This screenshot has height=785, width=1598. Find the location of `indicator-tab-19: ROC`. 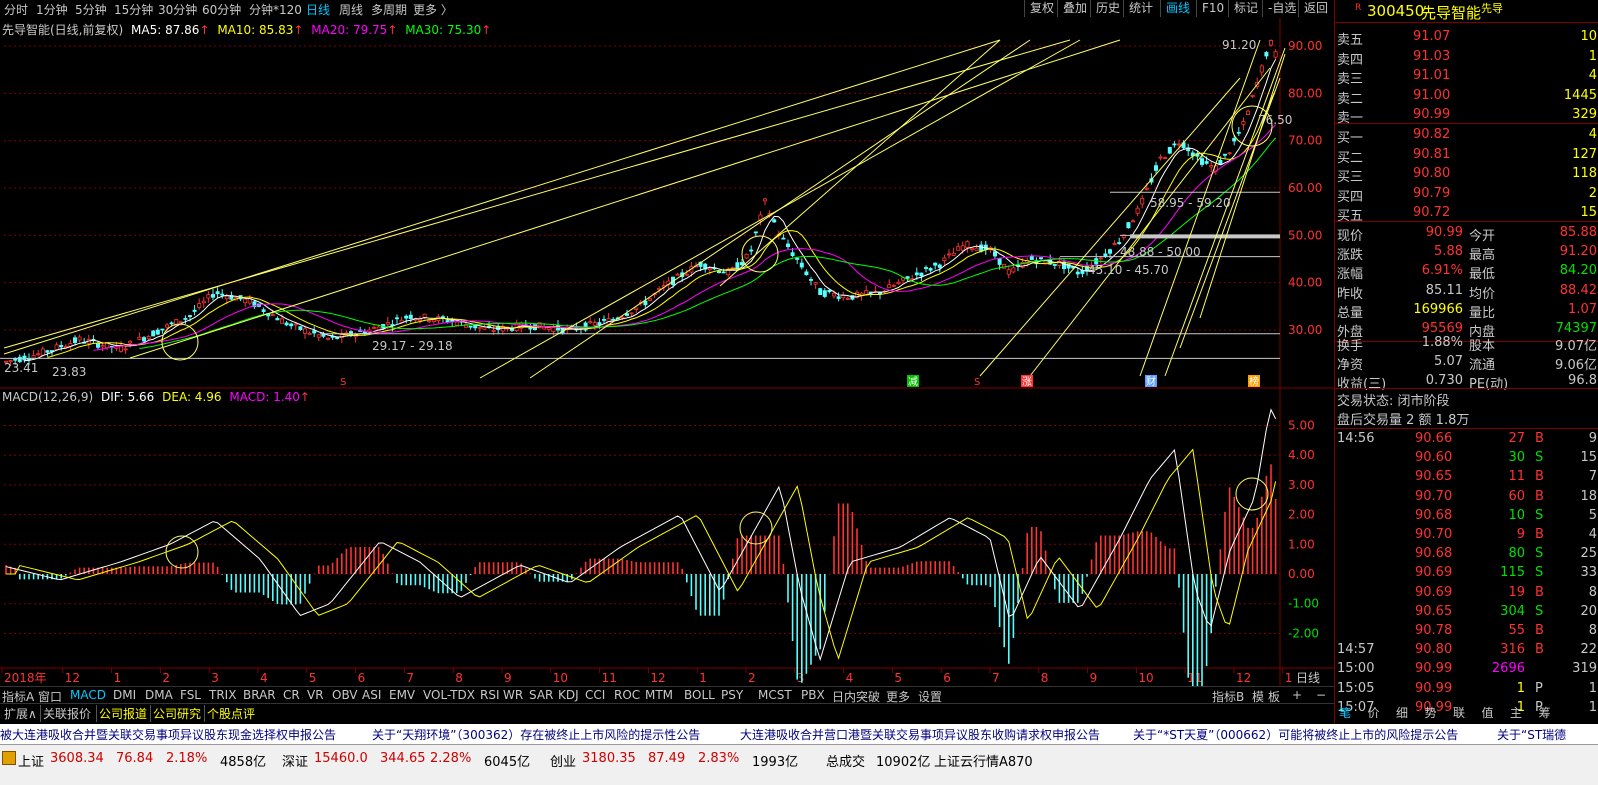

indicator-tab-19: ROC is located at coordinates (627, 695).